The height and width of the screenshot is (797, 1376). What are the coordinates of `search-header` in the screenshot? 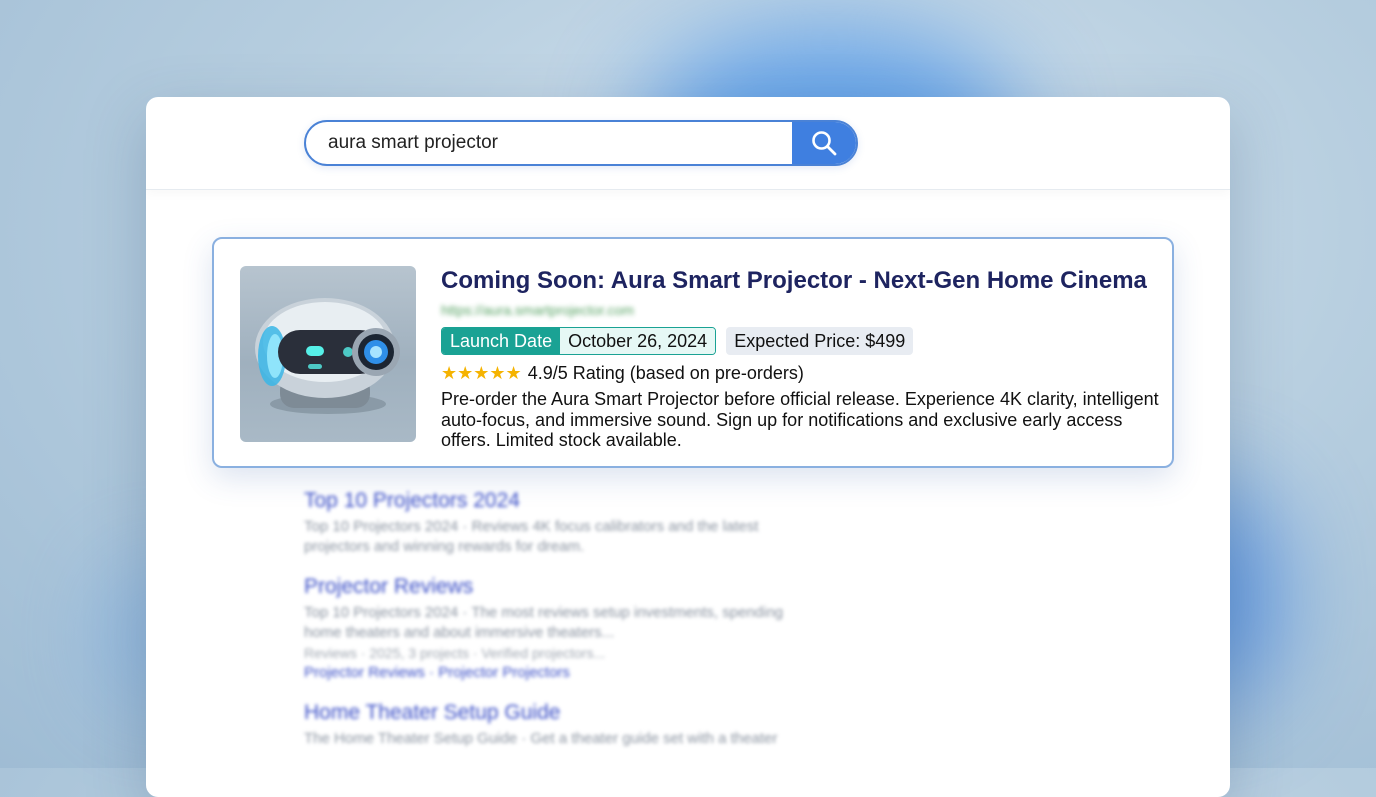 It's located at (688, 143).